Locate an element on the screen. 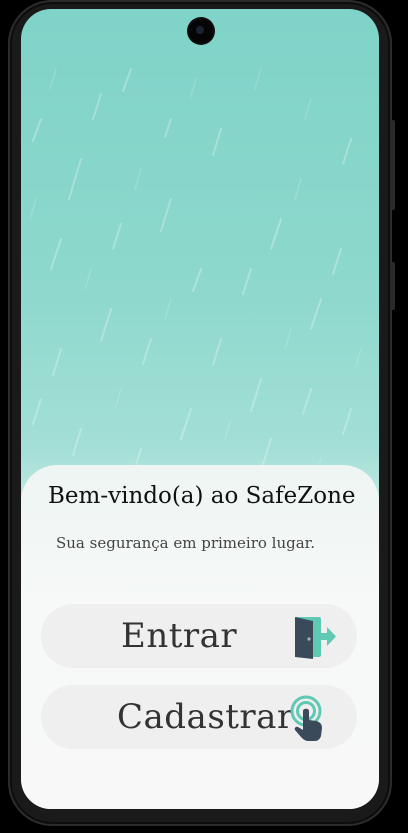 This screenshot has height=833, width=408. welcome-subtitle: Sua segurança em primeiro lugar. is located at coordinates (185, 543).